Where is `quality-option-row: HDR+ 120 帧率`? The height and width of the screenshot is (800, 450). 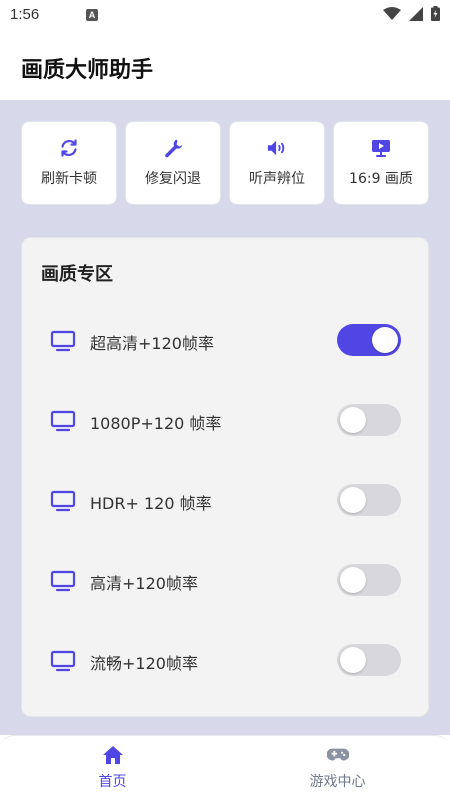
quality-option-row: HDR+ 120 帧率 is located at coordinates (226, 500).